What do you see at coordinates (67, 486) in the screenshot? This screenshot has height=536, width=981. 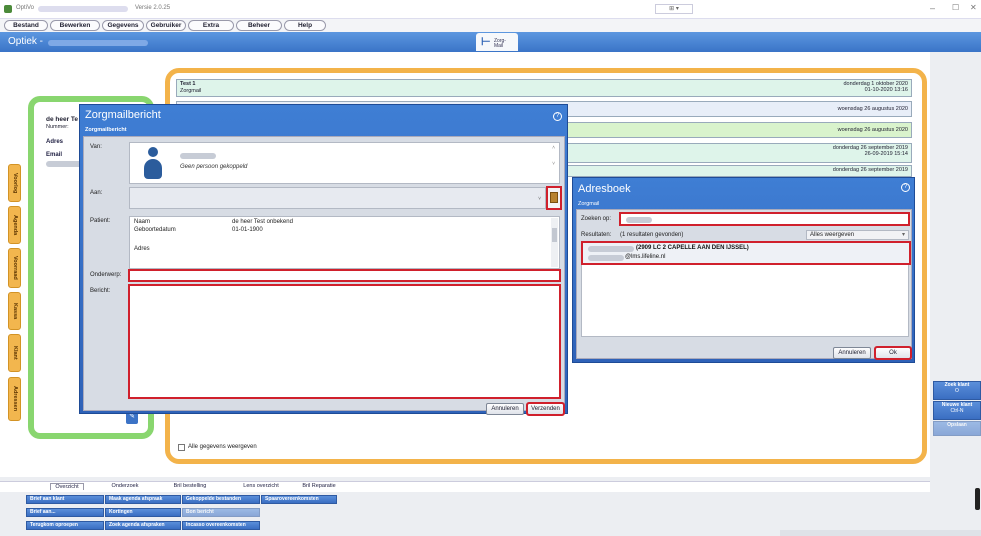 I see `tab-overzicht: Overzicht` at bounding box center [67, 486].